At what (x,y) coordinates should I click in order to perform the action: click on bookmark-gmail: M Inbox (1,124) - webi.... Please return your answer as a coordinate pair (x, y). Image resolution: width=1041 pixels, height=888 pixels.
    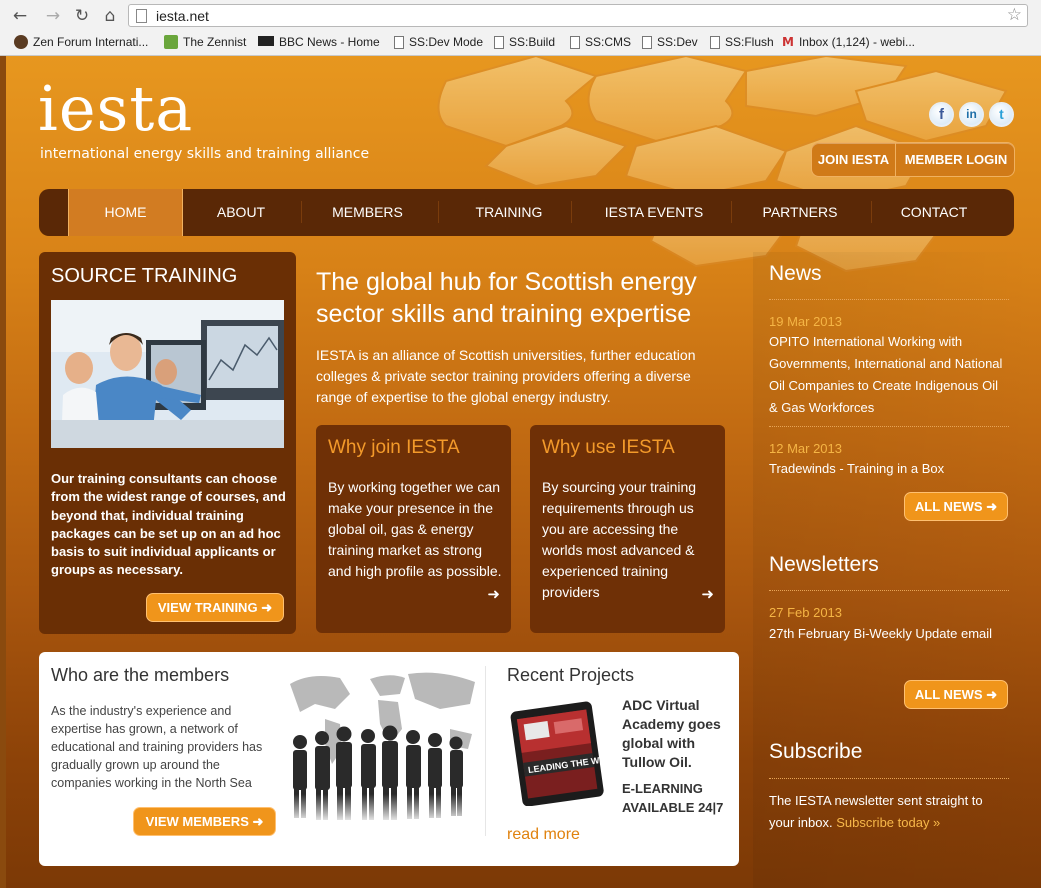
    Looking at the image, I should click on (848, 44).